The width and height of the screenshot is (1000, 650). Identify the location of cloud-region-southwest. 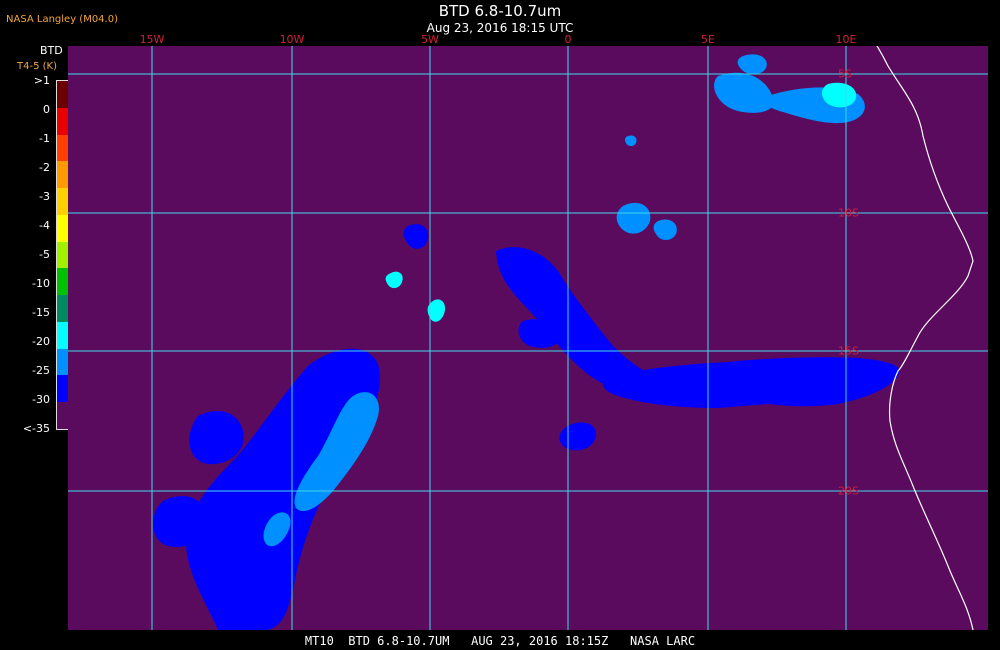
(282, 489).